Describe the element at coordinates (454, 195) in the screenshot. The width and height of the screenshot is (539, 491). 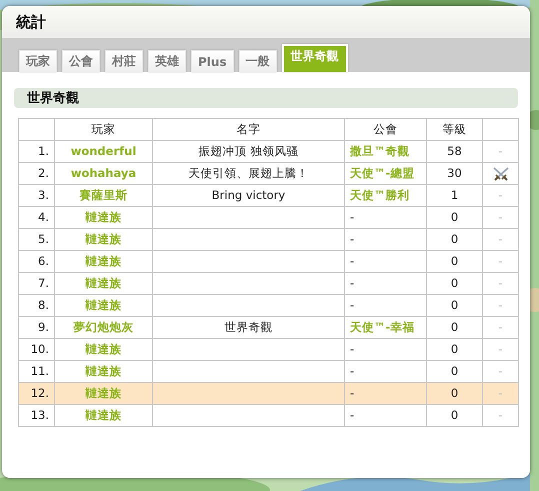
I see `level-text: 1` at that location.